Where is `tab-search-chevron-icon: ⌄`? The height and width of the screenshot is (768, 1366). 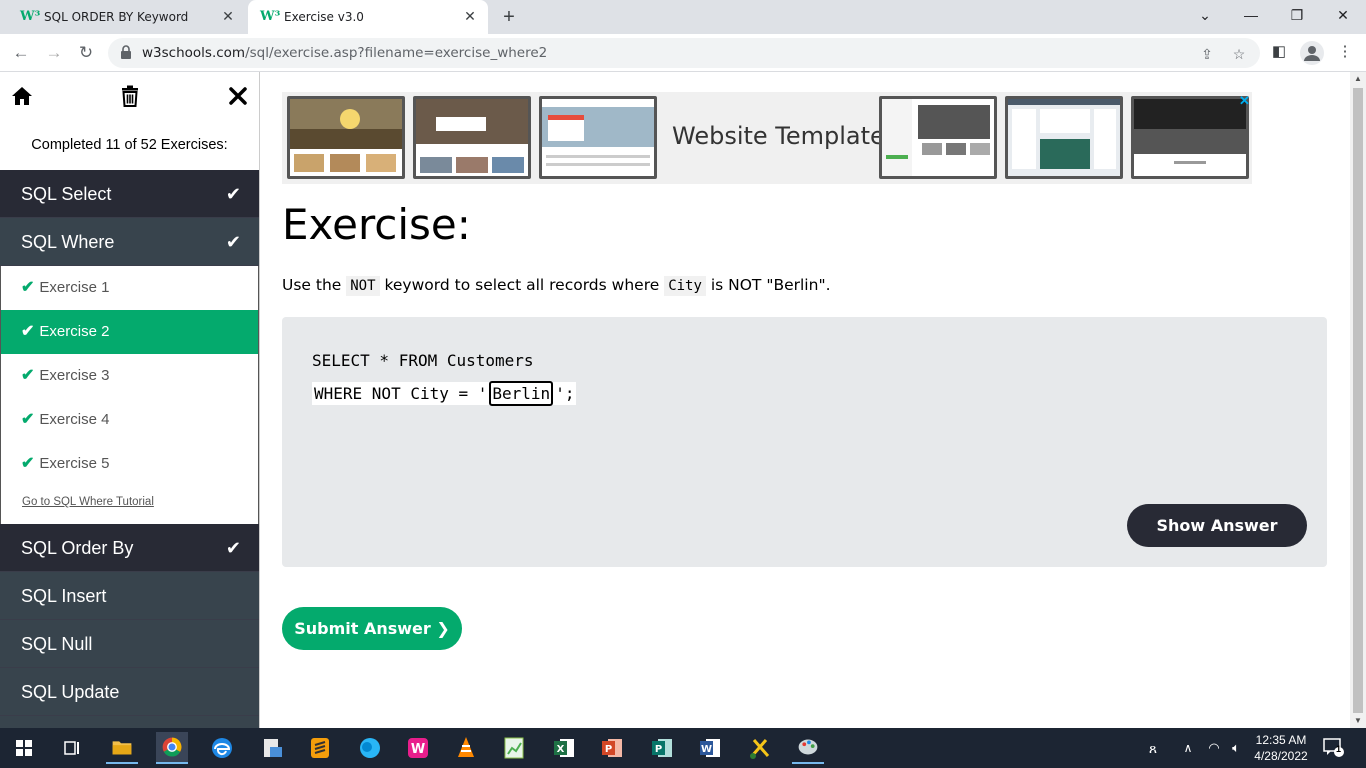 tab-search-chevron-icon: ⌄ is located at coordinates (1205, 15).